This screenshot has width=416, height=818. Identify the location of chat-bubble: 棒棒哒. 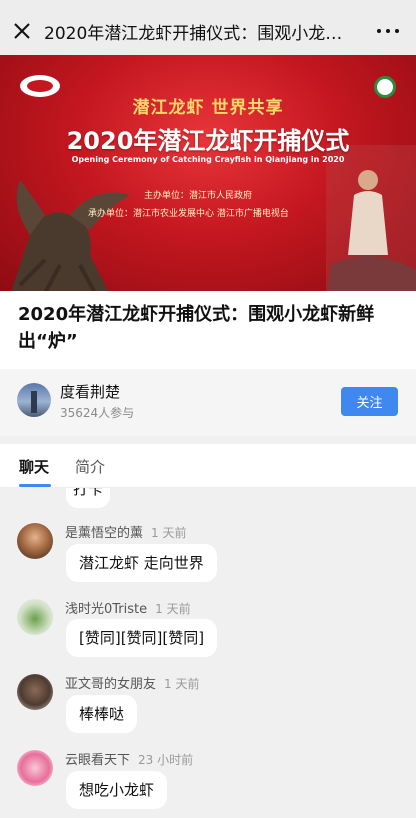
(102, 714).